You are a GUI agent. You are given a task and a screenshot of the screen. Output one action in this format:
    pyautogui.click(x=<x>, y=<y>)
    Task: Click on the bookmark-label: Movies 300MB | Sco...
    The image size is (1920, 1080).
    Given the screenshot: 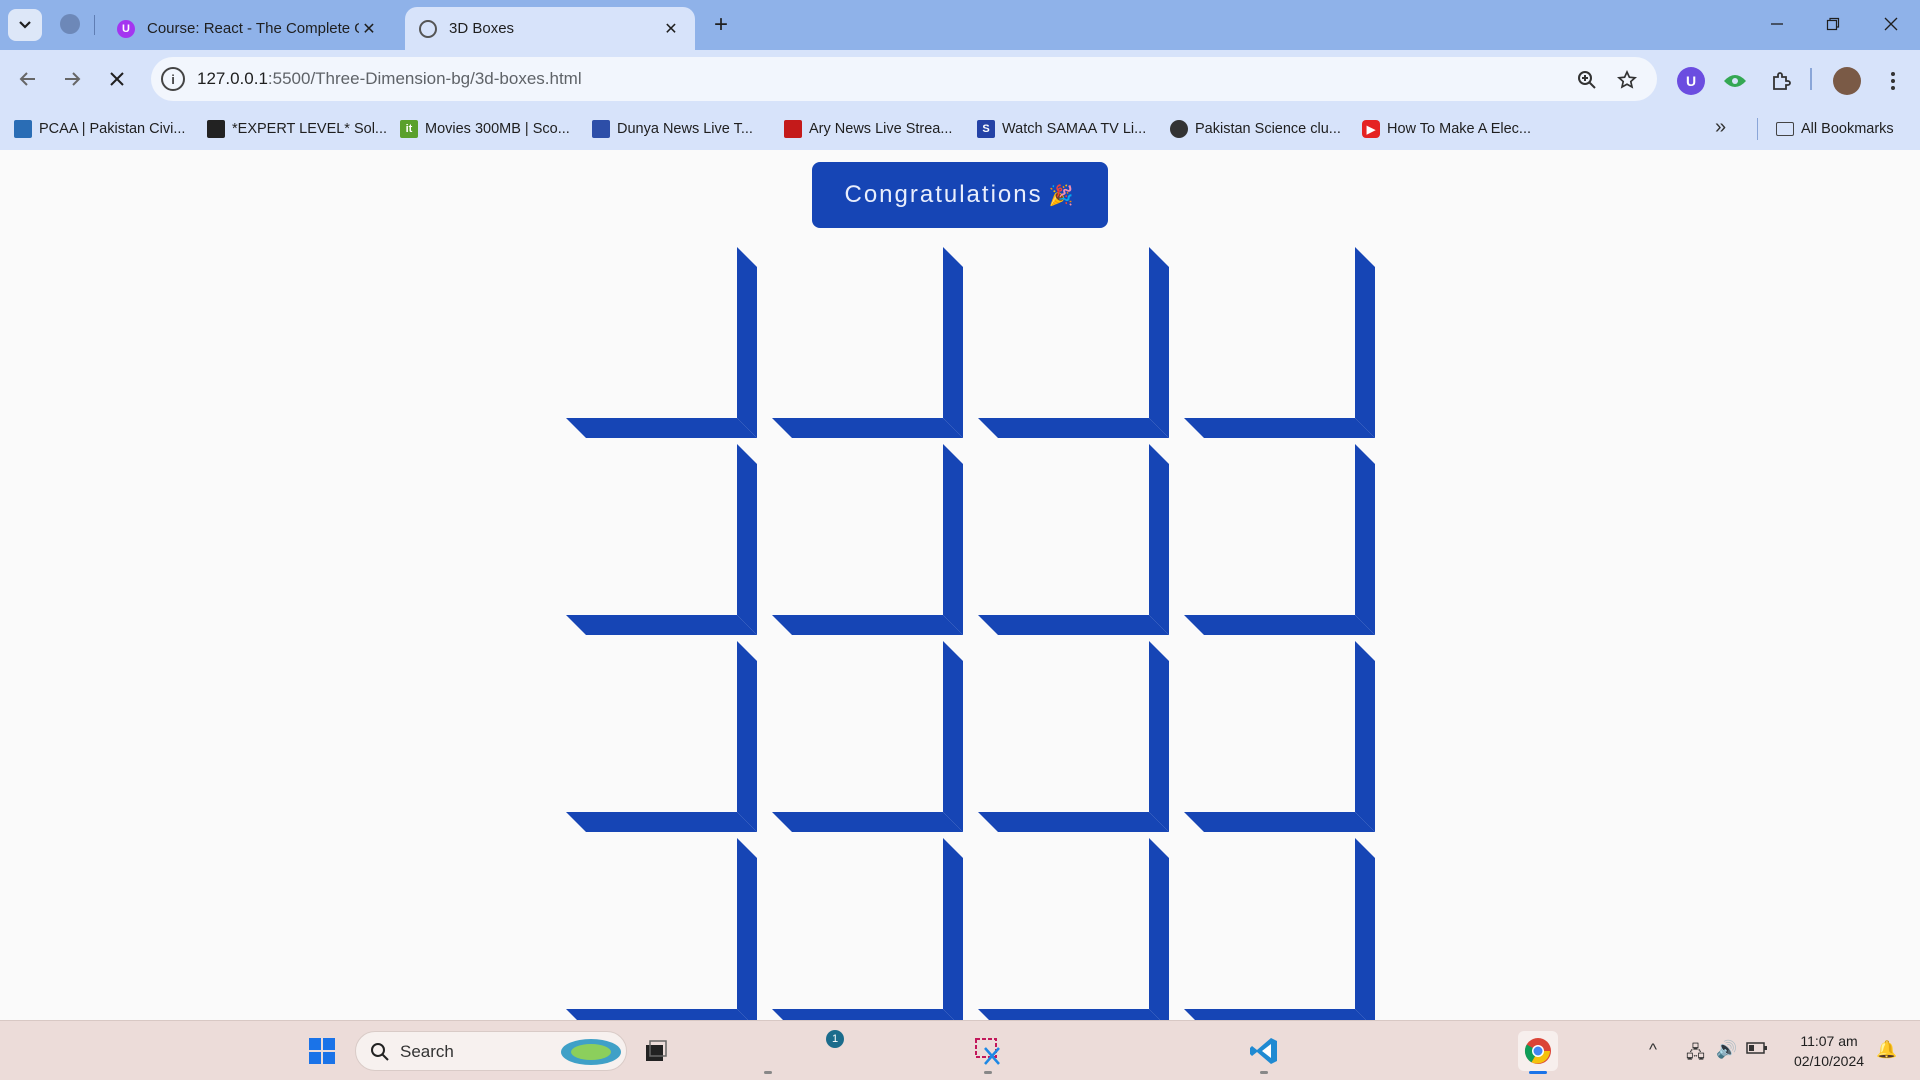 What is the action you would take?
    pyautogui.click(x=497, y=129)
    